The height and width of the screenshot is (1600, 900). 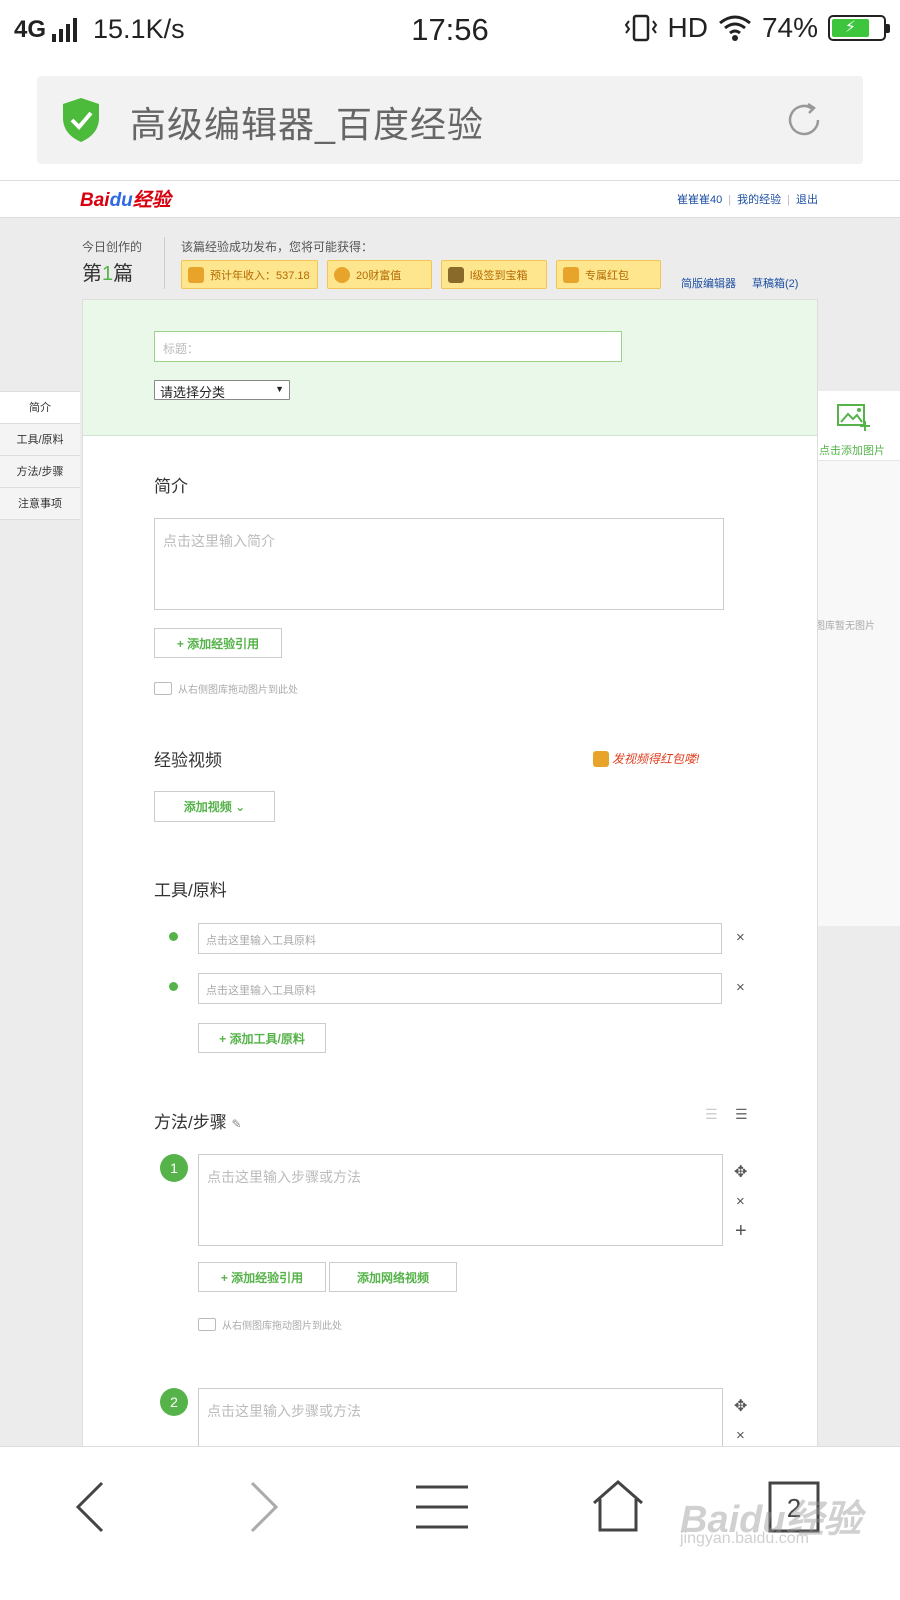 I want to click on drafts-link: 草稿箱(2), so click(x=775, y=283).